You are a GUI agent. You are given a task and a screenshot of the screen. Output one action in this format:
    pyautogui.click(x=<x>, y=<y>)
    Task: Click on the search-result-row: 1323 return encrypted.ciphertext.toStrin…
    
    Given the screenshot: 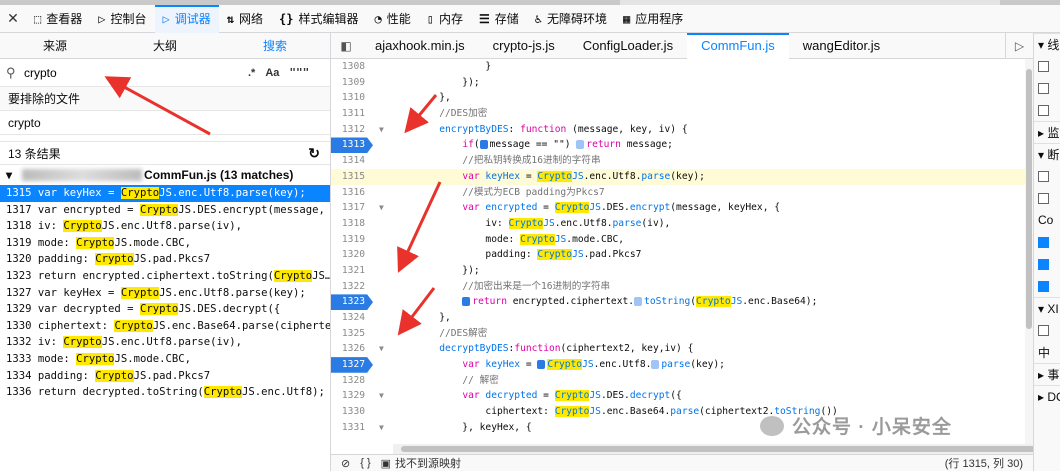 What is the action you would take?
    pyautogui.click(x=165, y=276)
    